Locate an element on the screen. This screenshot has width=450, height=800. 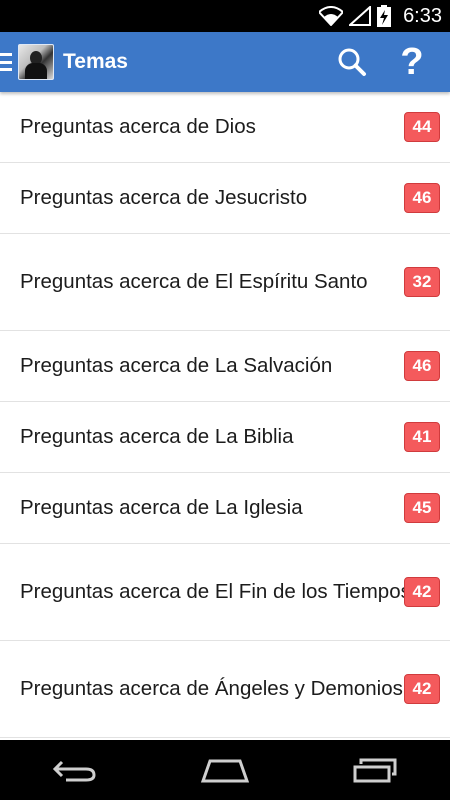
list-item: Preguntas acerca de Jesucristo 46 is located at coordinates (225, 198).